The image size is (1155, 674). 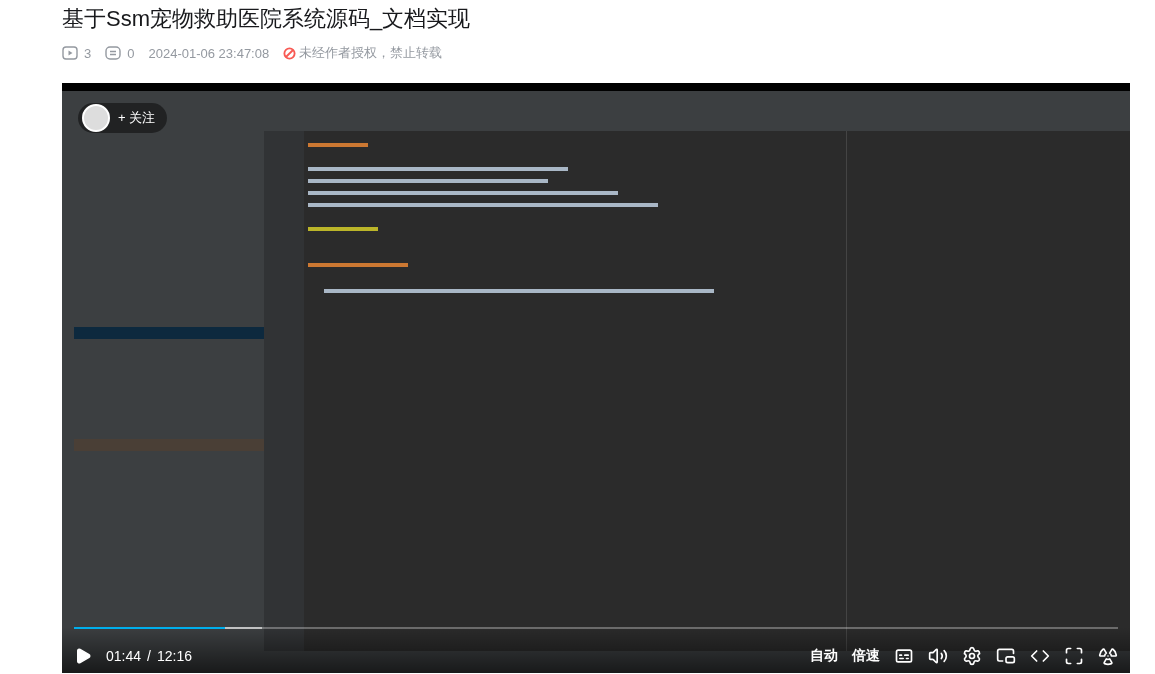 I want to click on comment-count-icon, so click(x=113, y=53).